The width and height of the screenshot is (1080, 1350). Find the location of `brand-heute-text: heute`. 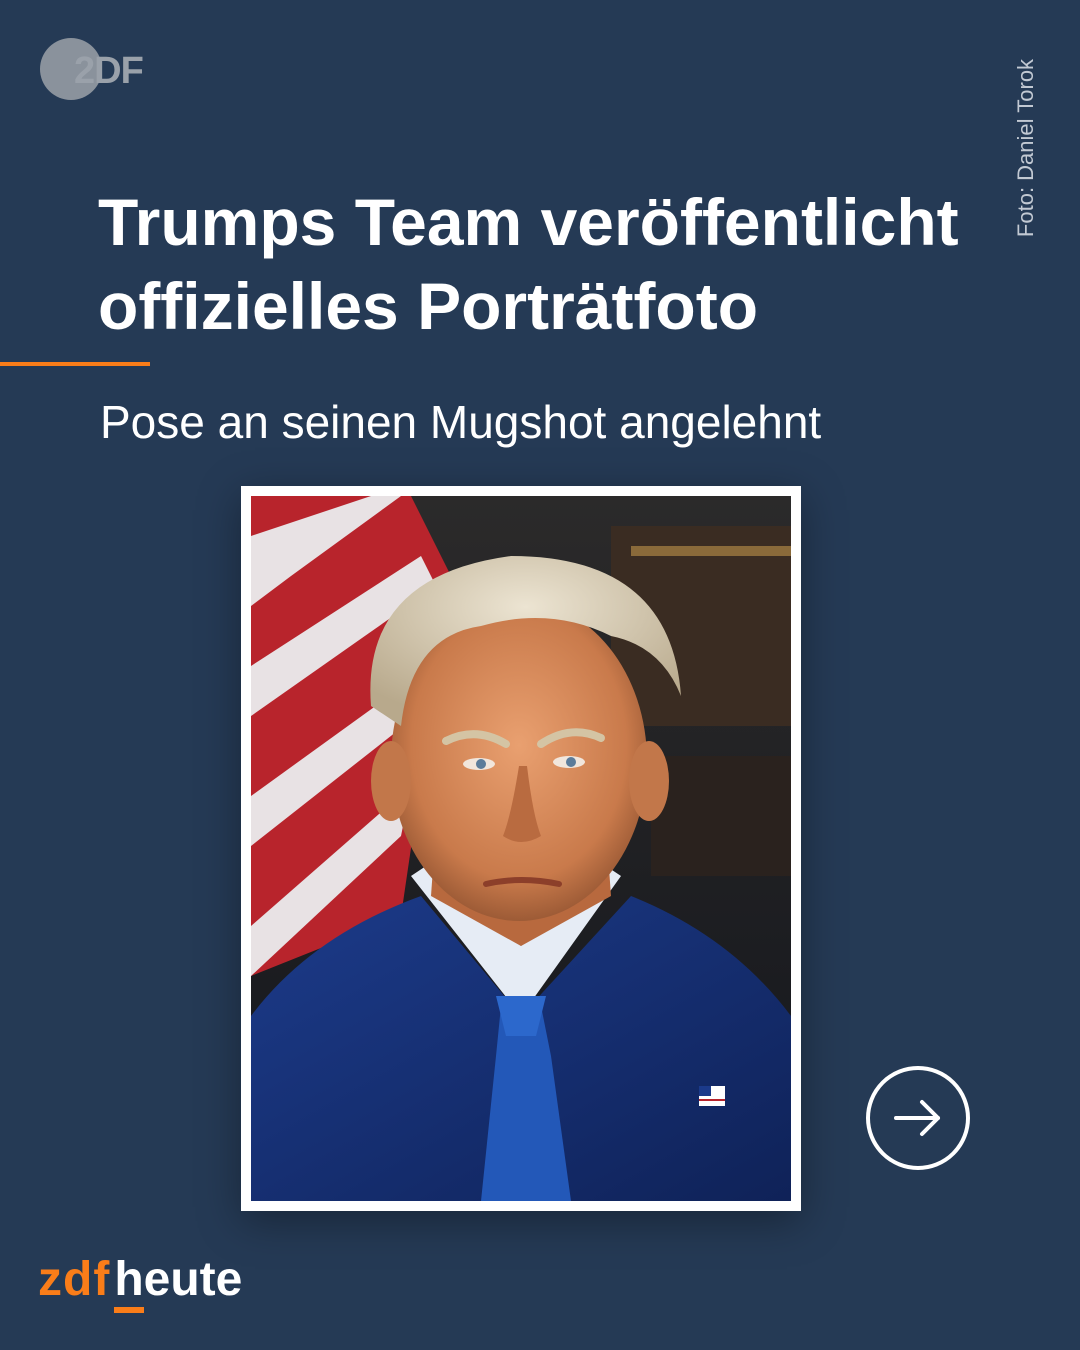

brand-heute-text: heute is located at coordinates (178, 1279).